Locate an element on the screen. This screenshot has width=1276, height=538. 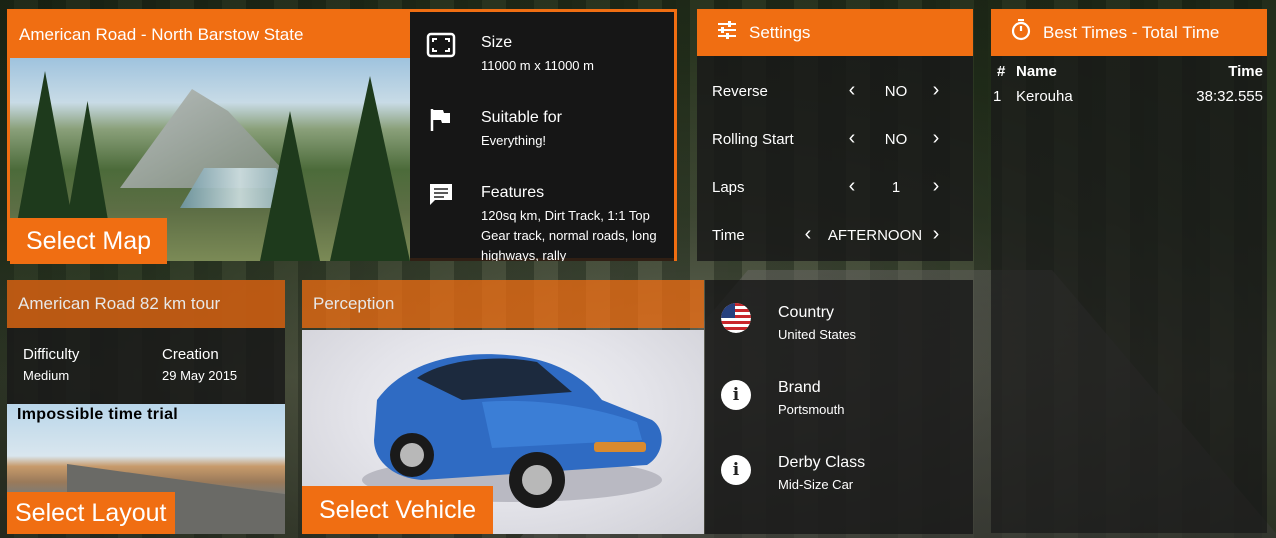
stopwatch-icon is located at coordinates (1021, 32).